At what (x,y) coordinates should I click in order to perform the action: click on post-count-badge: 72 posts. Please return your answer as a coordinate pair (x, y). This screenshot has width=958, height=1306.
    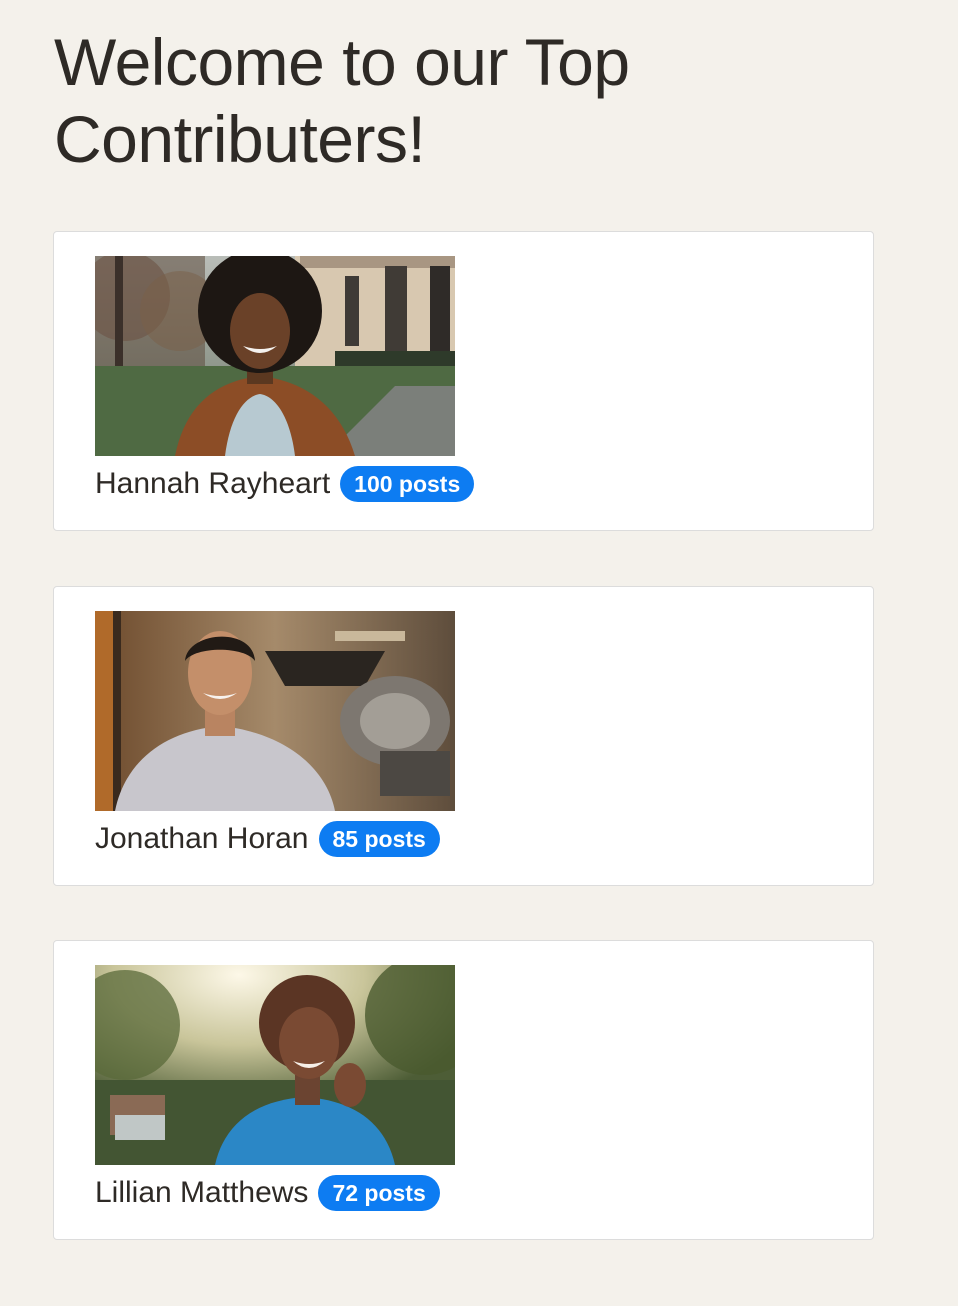
    Looking at the image, I should click on (379, 1193).